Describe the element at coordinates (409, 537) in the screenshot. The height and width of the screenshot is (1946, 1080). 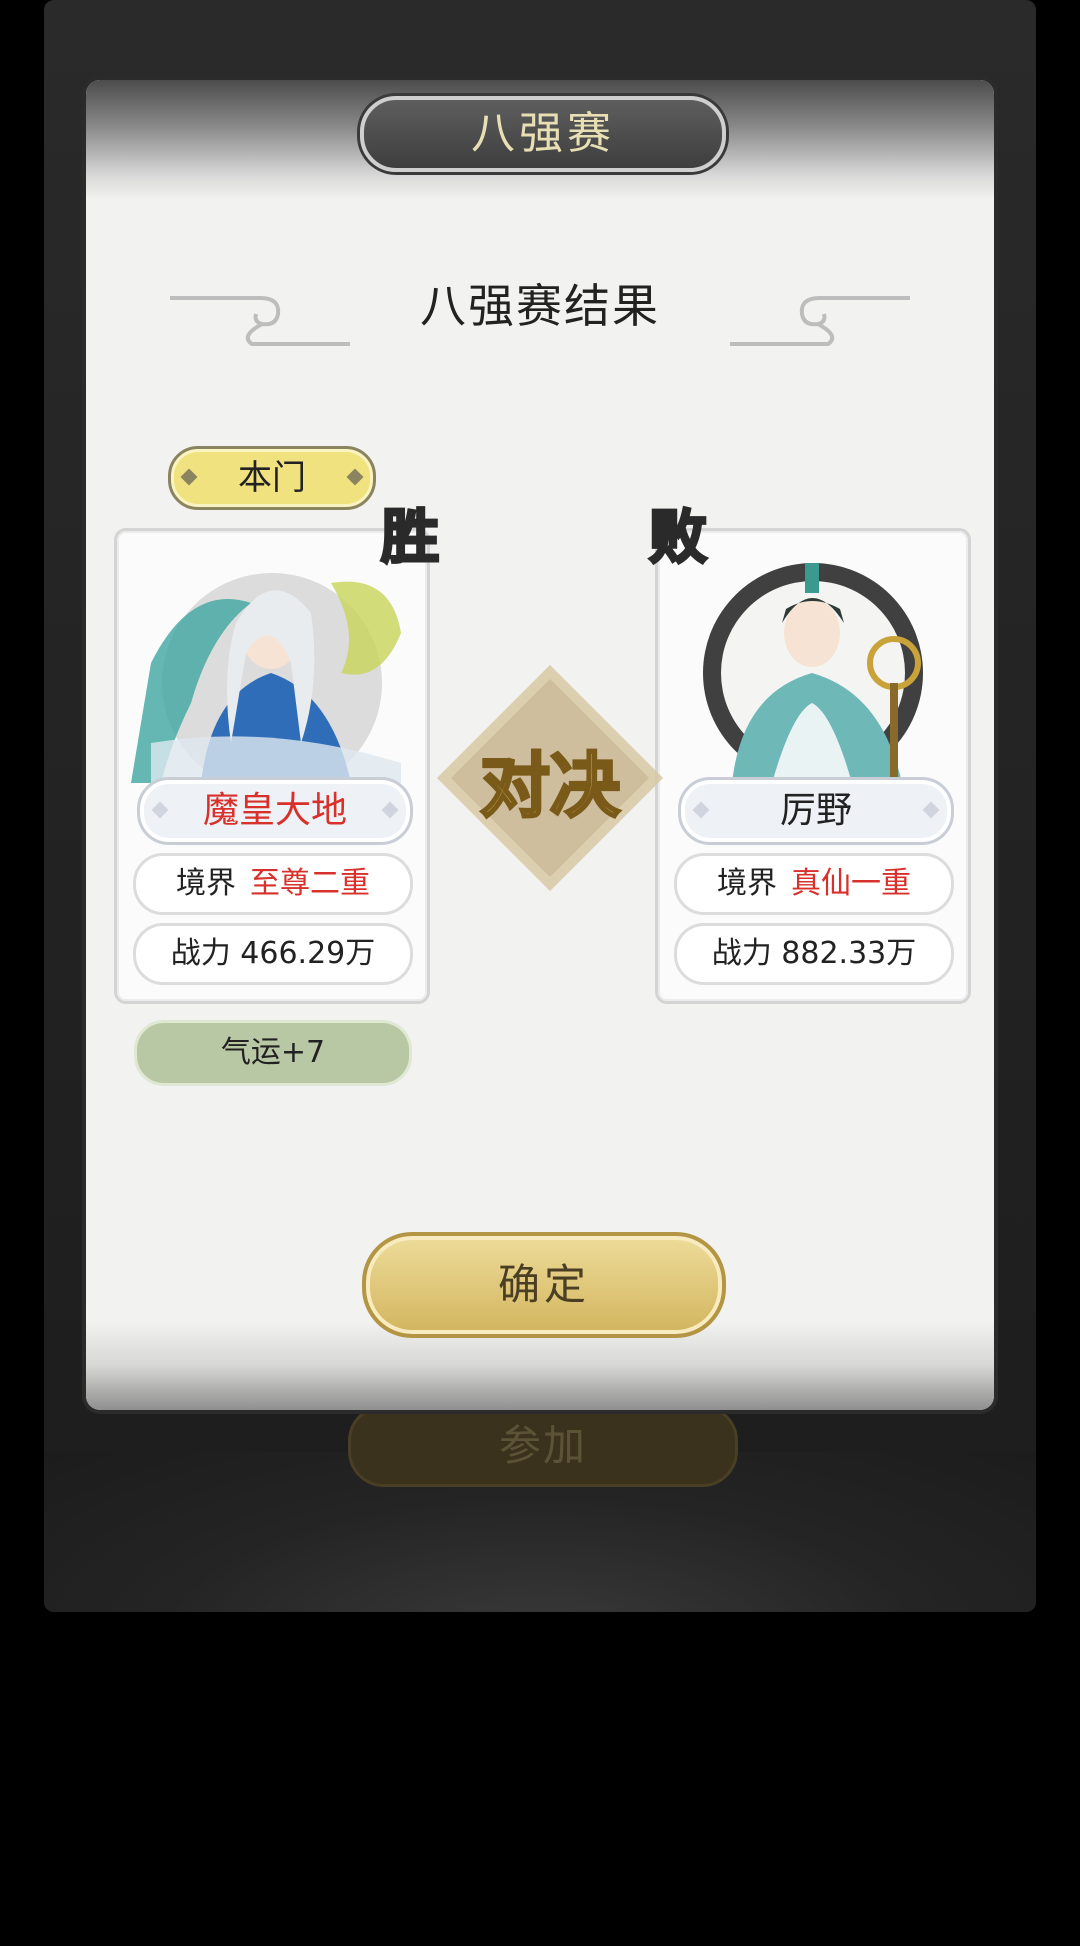
I see `win-badge: 胜` at that location.